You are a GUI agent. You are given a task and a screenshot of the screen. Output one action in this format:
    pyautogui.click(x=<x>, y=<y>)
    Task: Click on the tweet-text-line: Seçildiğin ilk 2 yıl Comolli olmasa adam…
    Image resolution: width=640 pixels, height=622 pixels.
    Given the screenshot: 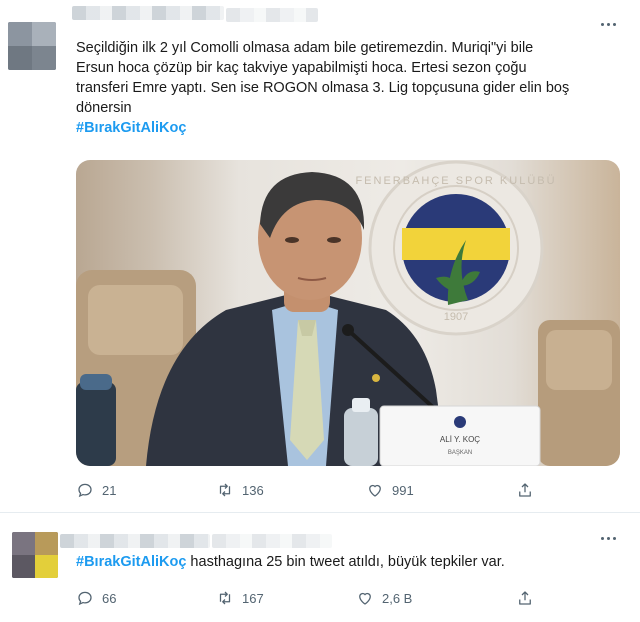 What is the action you would take?
    pyautogui.click(x=305, y=48)
    